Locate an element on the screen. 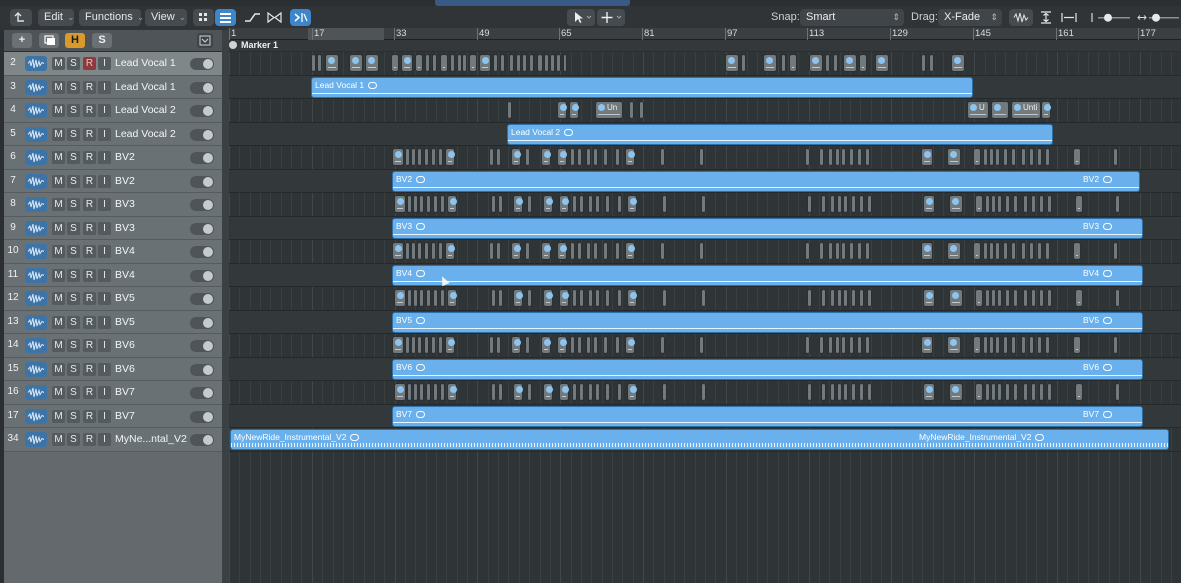  track-header: 17 M S R I BV7 is located at coordinates (113, 416).